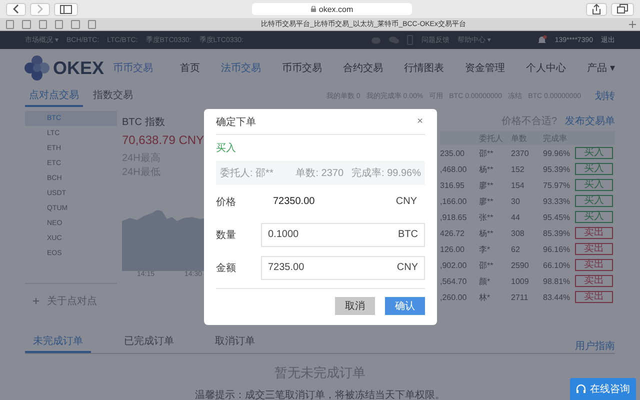  I want to click on nav-item: 行情图表, so click(424, 68).